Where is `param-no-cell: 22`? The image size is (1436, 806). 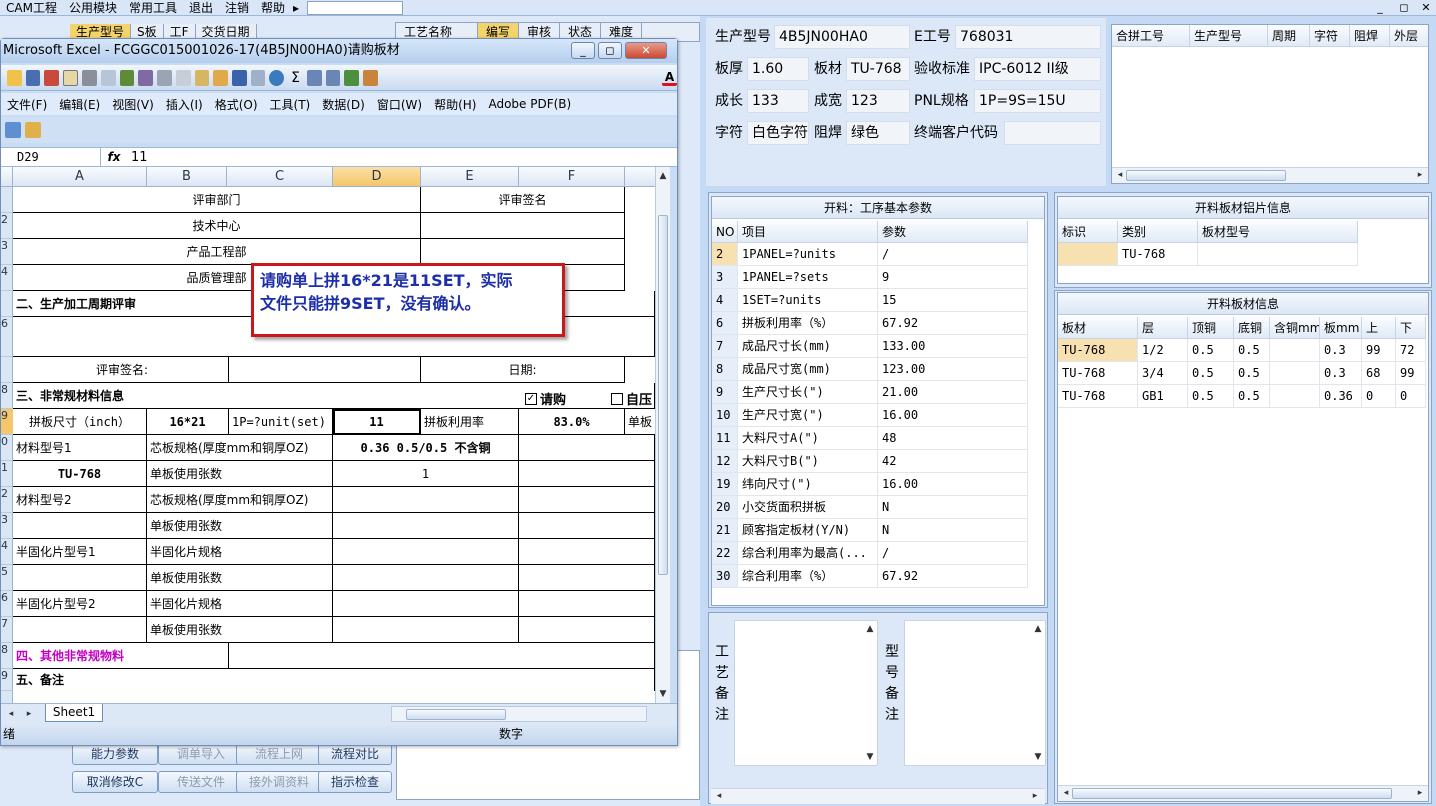 param-no-cell: 22 is located at coordinates (725, 553).